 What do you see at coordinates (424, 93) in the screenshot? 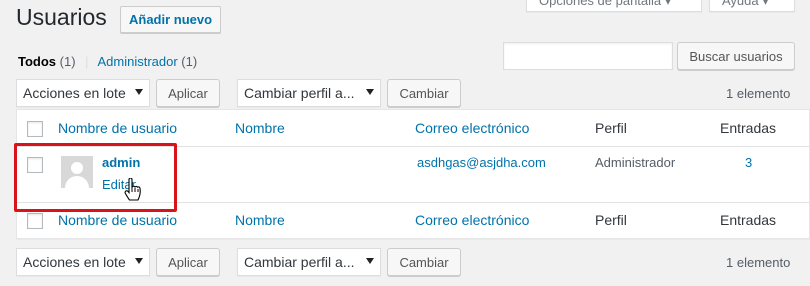
I see `change-button-top: Cambiar` at bounding box center [424, 93].